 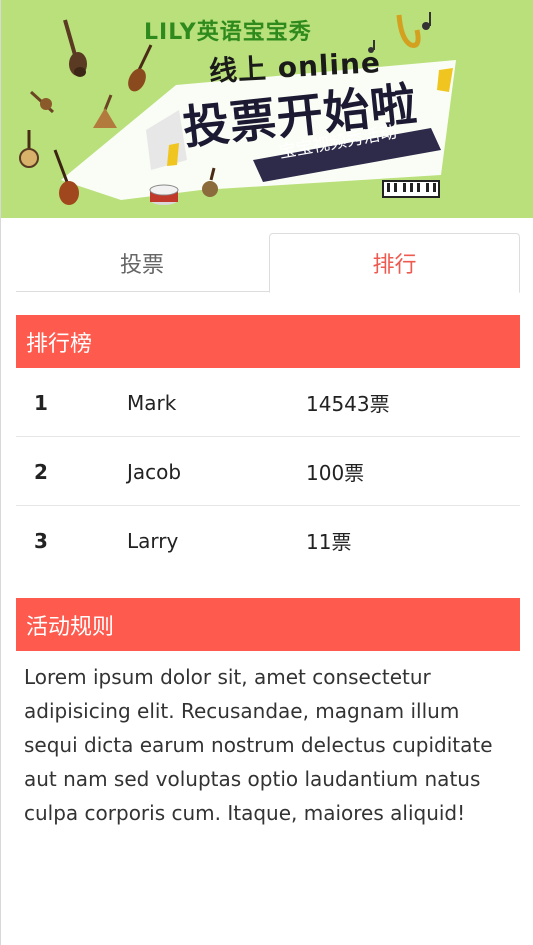 I want to click on rank-number: 1, so click(x=41, y=402).